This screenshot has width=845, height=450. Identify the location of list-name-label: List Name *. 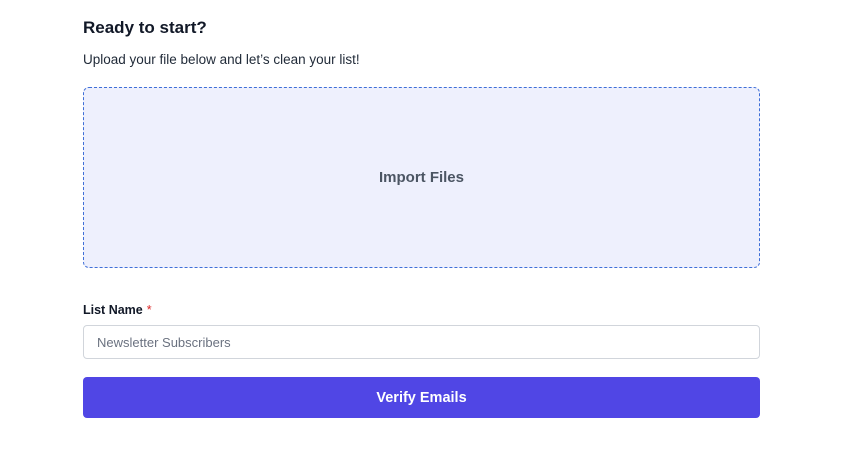
(117, 310).